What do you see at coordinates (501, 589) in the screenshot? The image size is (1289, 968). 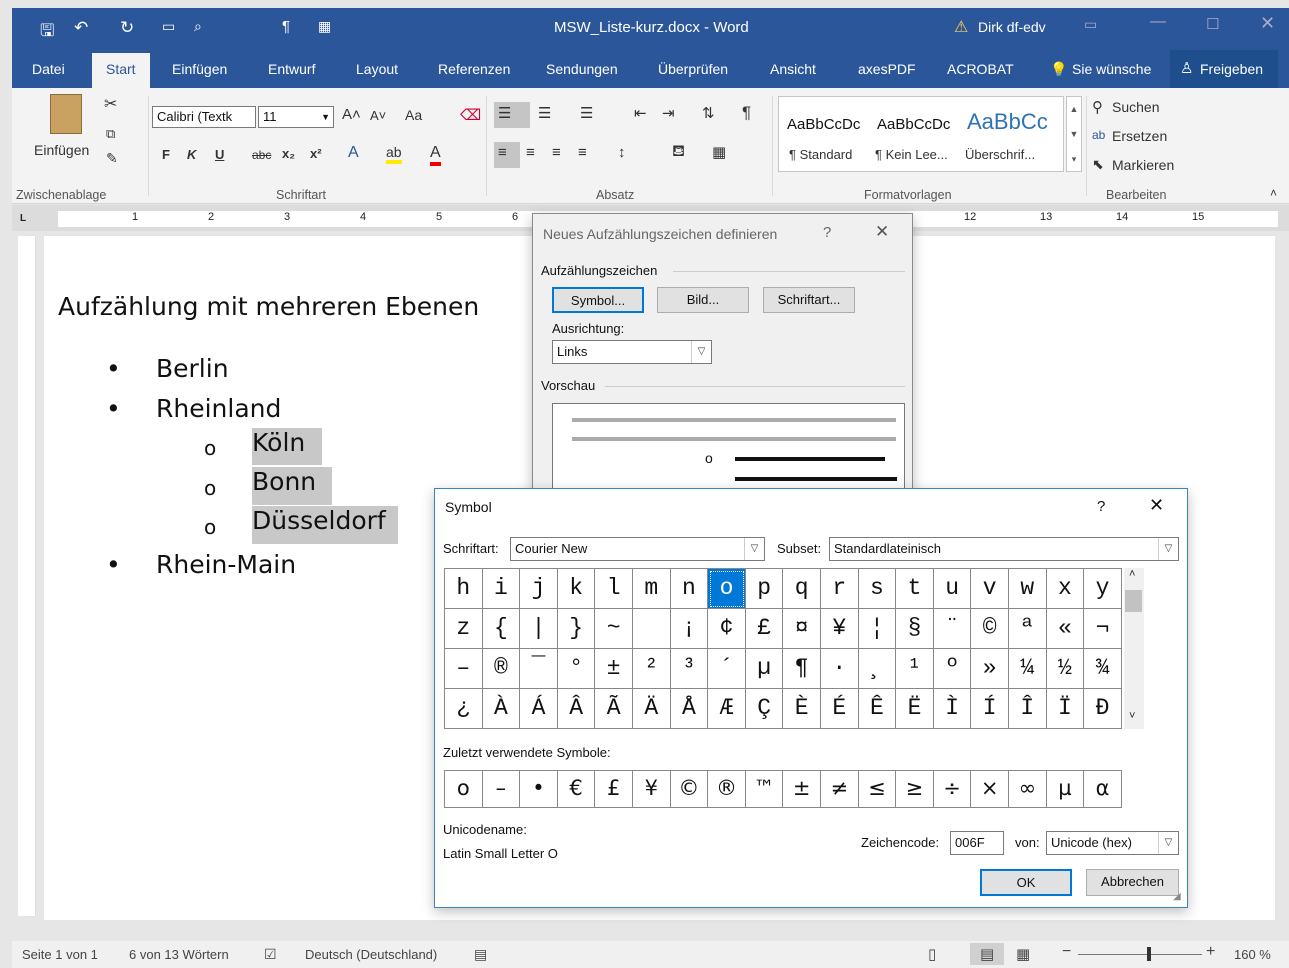 I see `symbol-cell: i` at bounding box center [501, 589].